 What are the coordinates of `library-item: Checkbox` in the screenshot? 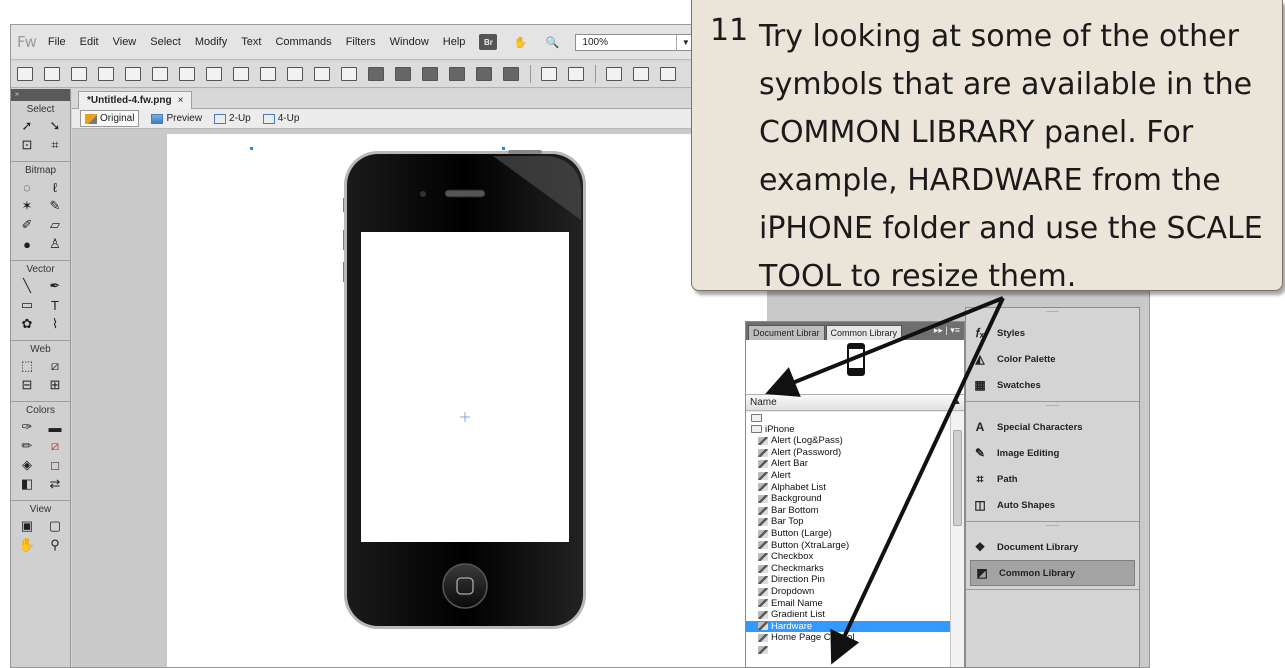 It's located at (848, 557).